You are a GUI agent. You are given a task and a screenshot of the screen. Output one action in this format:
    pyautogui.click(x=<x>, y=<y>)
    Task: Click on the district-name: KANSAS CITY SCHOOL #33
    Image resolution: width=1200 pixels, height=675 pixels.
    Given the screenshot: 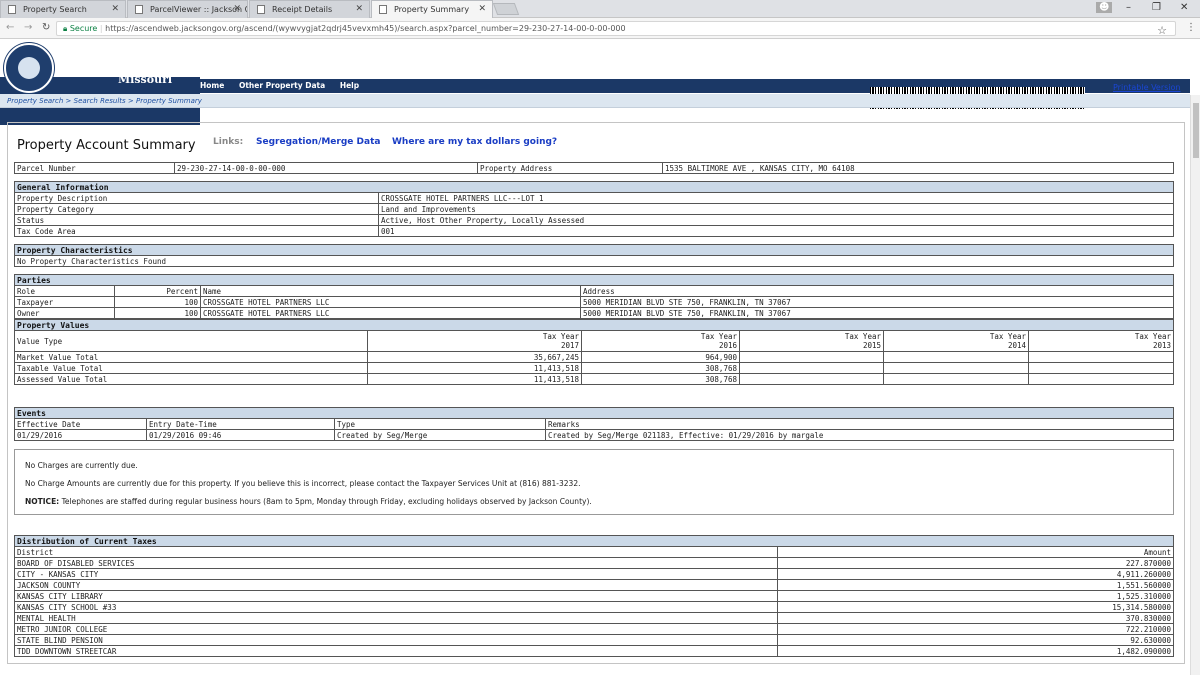 What is the action you would take?
    pyautogui.click(x=396, y=607)
    